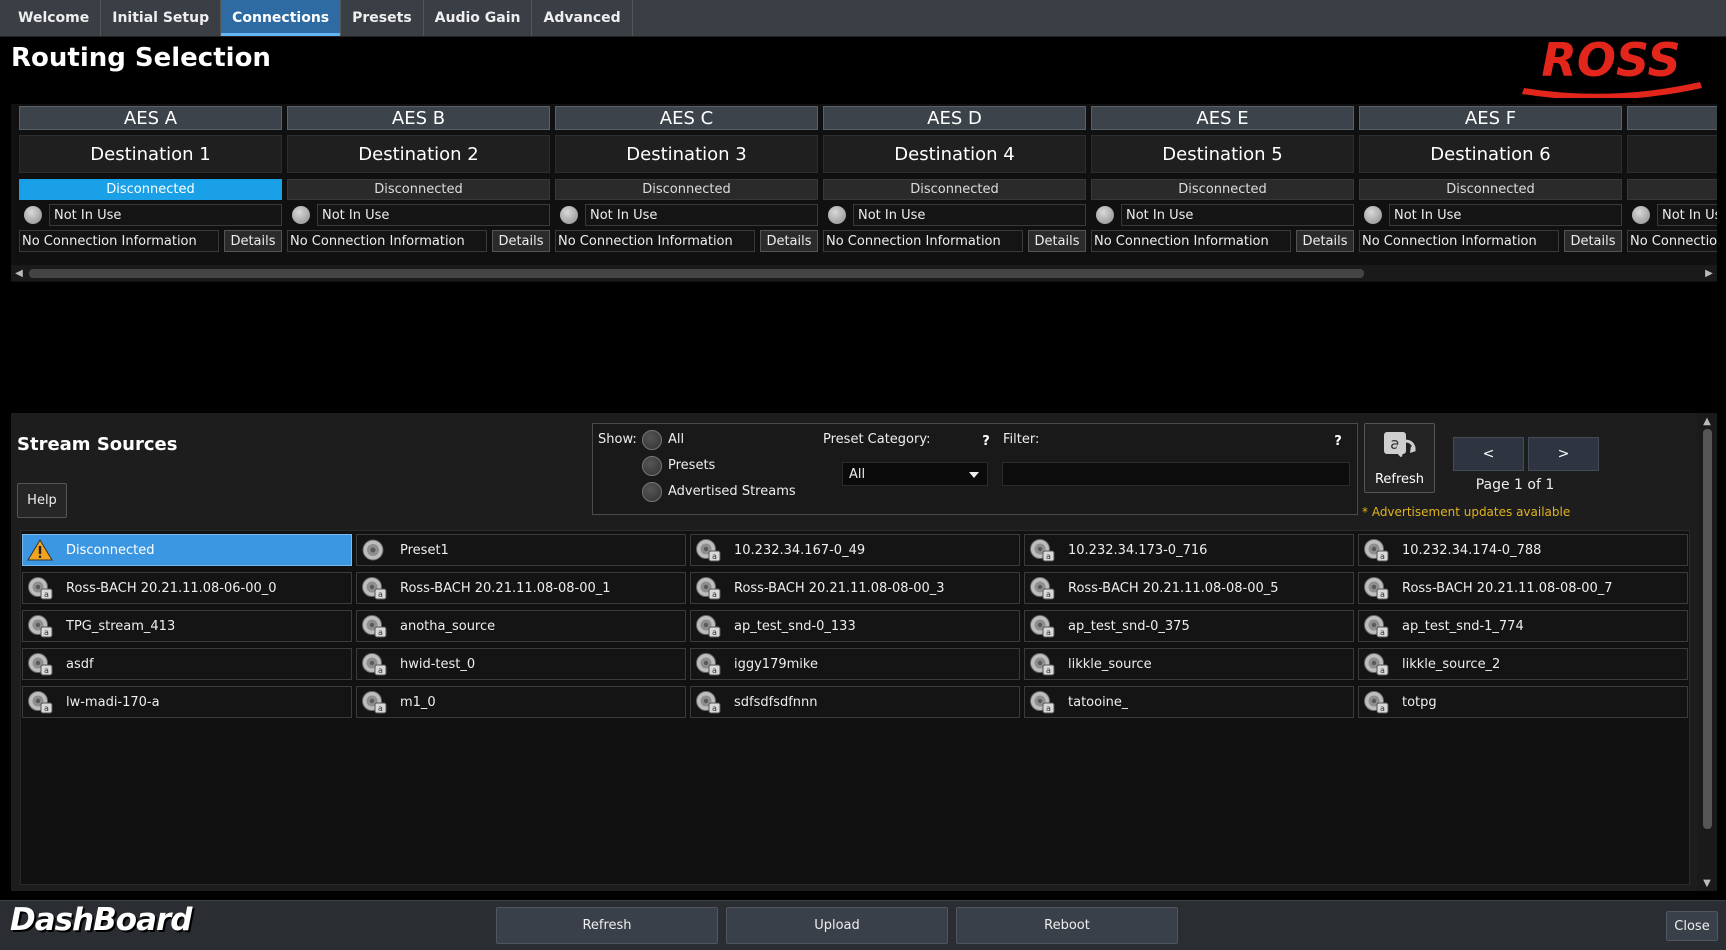  I want to click on tab-presets: Presets, so click(382, 18).